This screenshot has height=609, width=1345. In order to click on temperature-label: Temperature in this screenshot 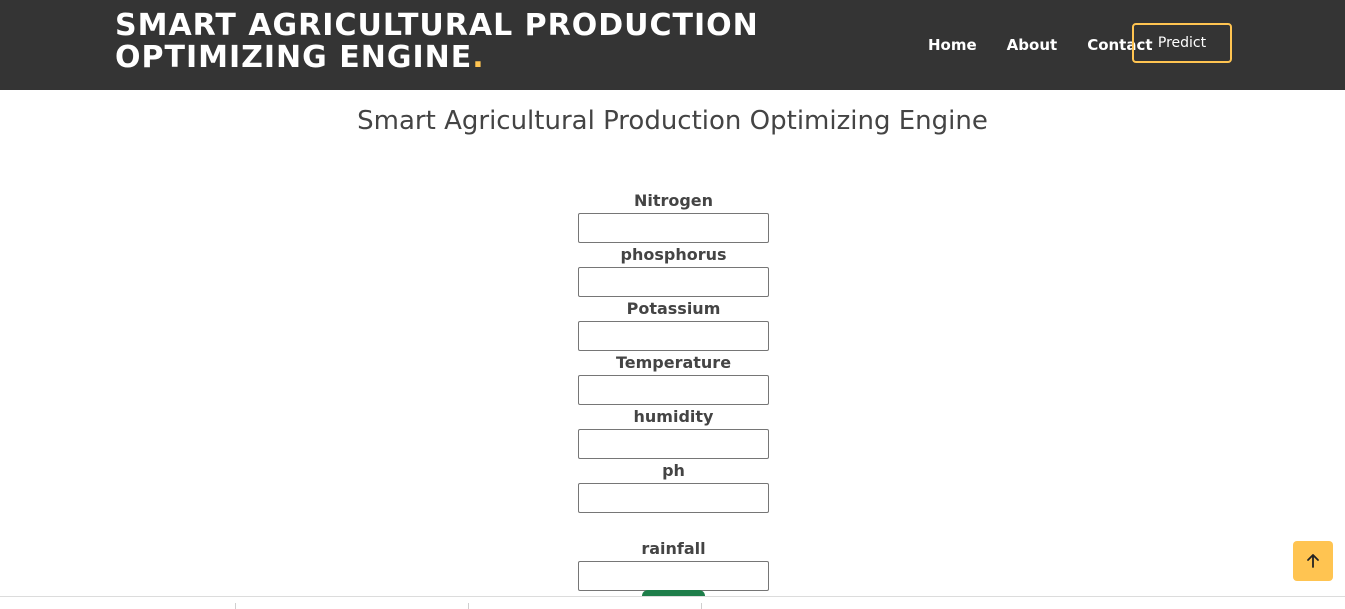, I will do `click(673, 362)`.